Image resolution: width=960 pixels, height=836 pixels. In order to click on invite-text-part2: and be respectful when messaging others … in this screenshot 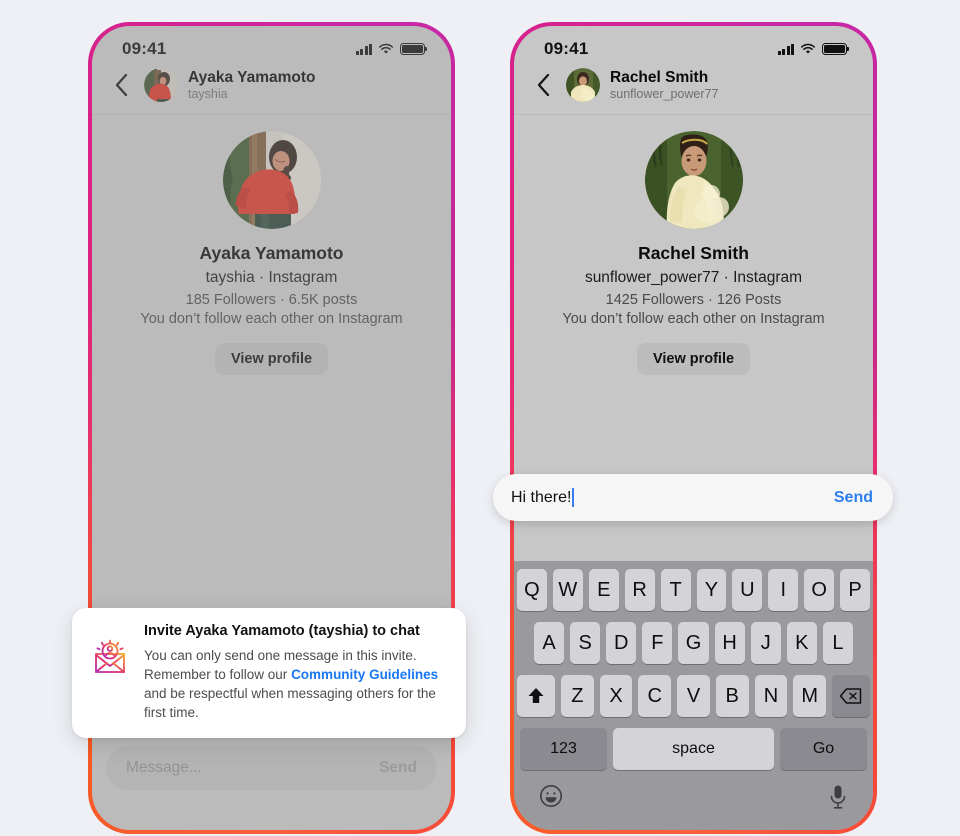, I will do `click(290, 703)`.